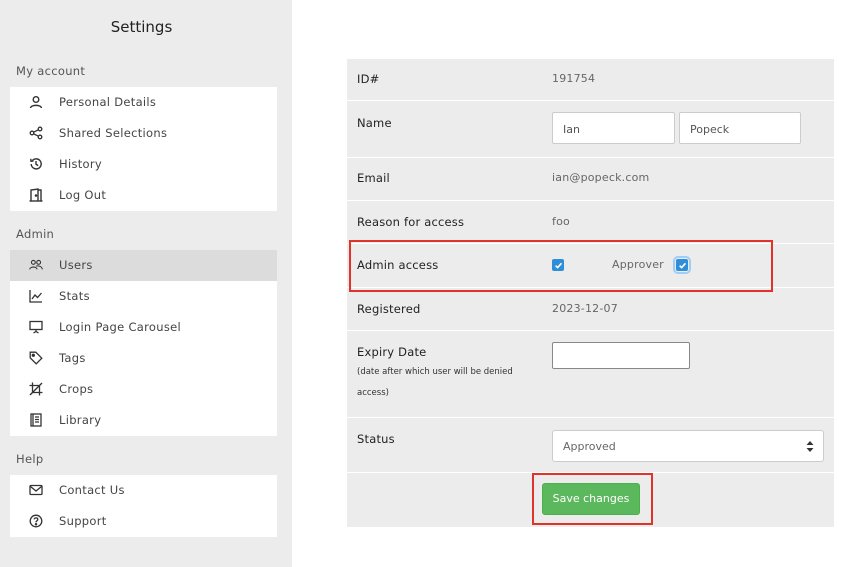  What do you see at coordinates (398, 265) in the screenshot?
I see `admin-access-label: Admin access` at bounding box center [398, 265].